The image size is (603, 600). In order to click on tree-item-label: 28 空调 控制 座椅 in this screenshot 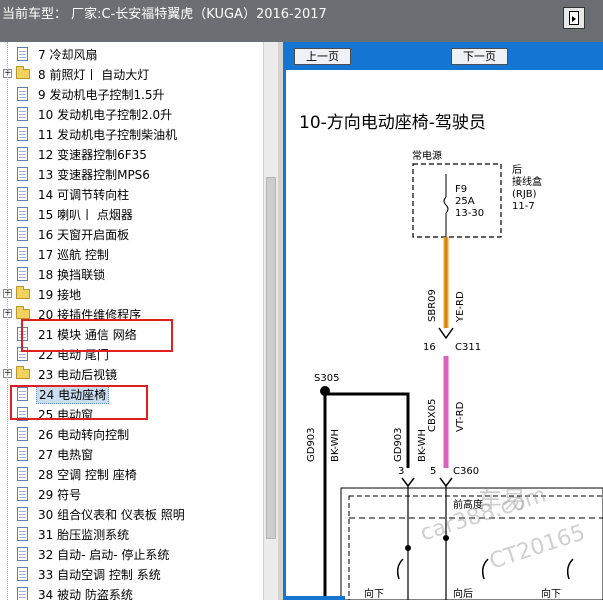, I will do `click(87, 475)`.